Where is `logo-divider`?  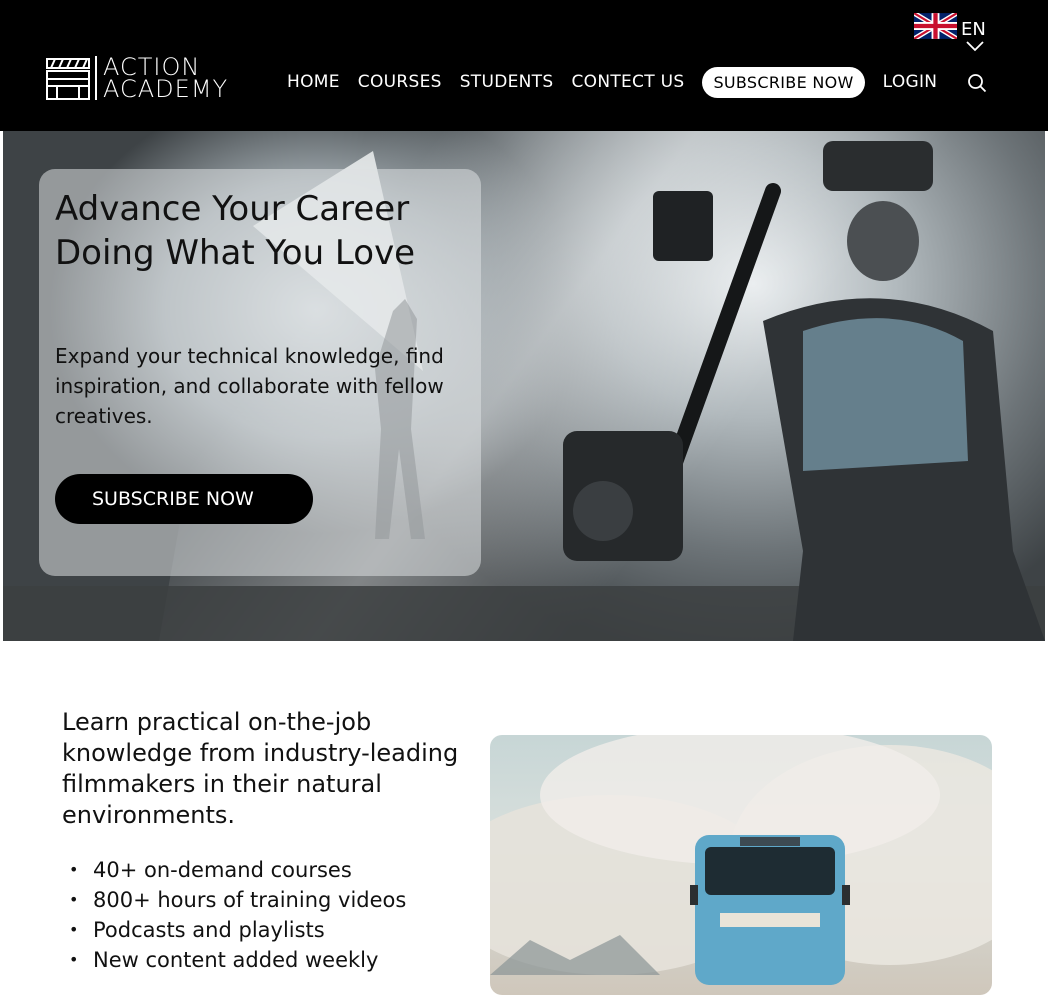 logo-divider is located at coordinates (96, 78).